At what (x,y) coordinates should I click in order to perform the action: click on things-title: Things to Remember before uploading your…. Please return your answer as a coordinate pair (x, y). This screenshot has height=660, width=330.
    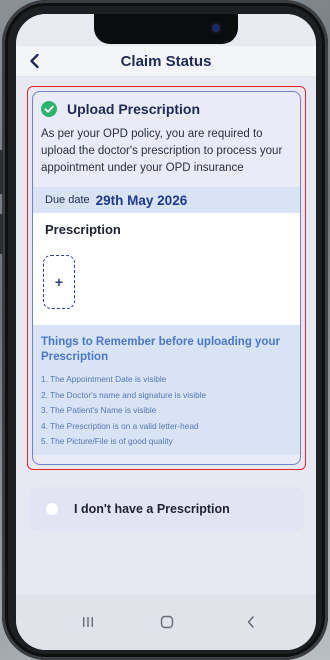
    Looking at the image, I should click on (160, 349).